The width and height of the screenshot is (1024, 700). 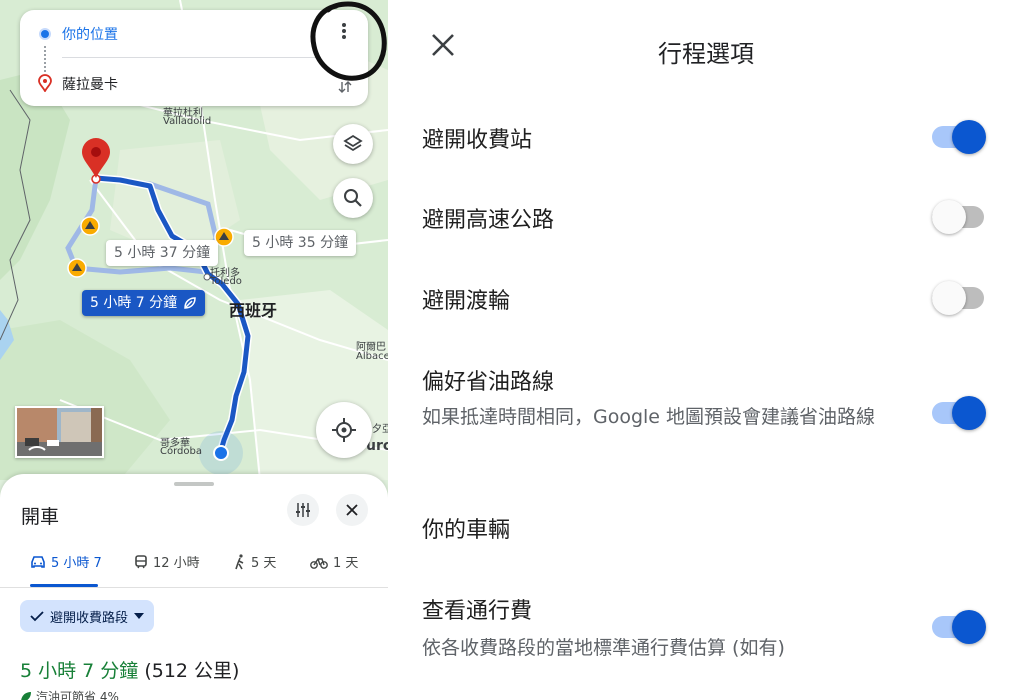 I want to click on route-alt-label-1: 5 小時 37 分鐘, so click(x=162, y=253).